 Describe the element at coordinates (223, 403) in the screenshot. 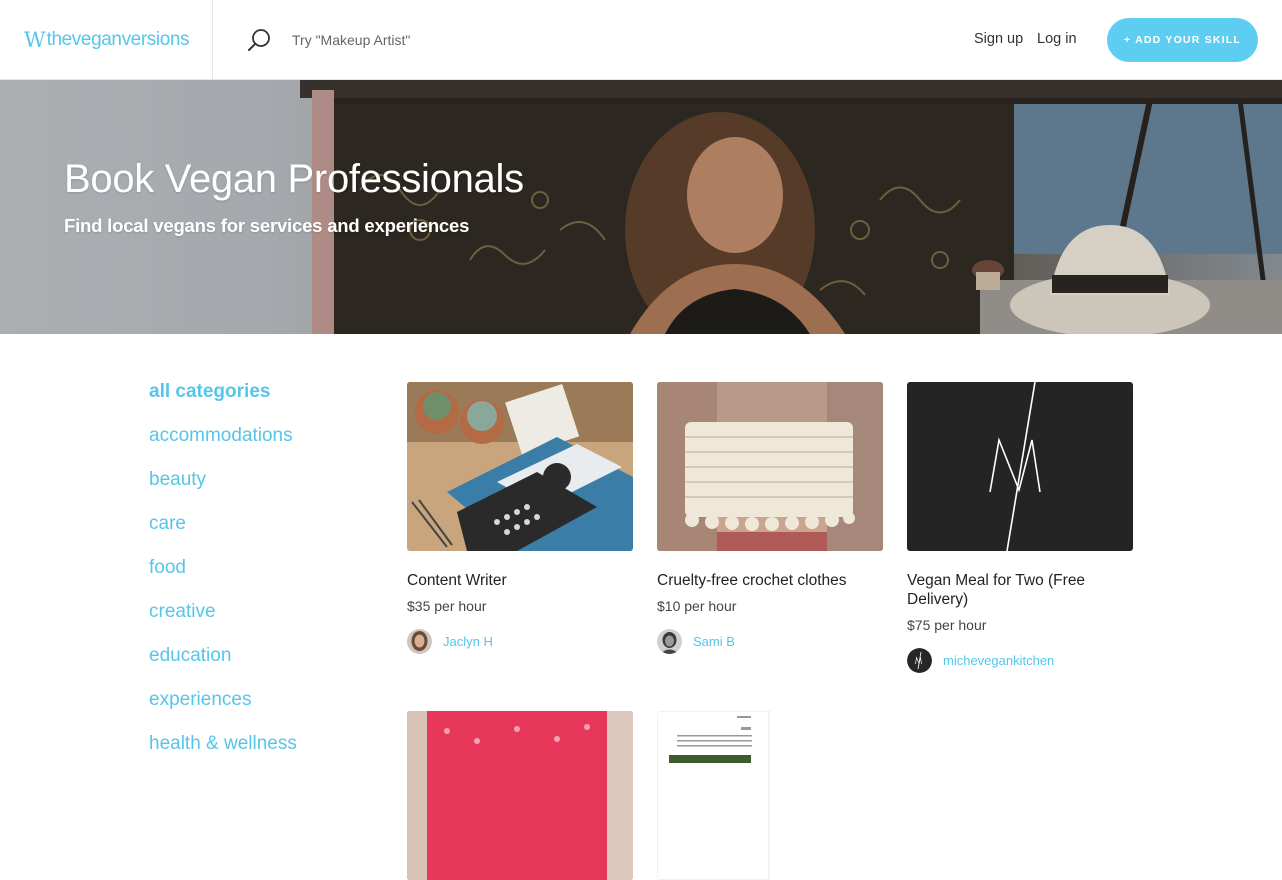

I see `category-all: all categories` at that location.